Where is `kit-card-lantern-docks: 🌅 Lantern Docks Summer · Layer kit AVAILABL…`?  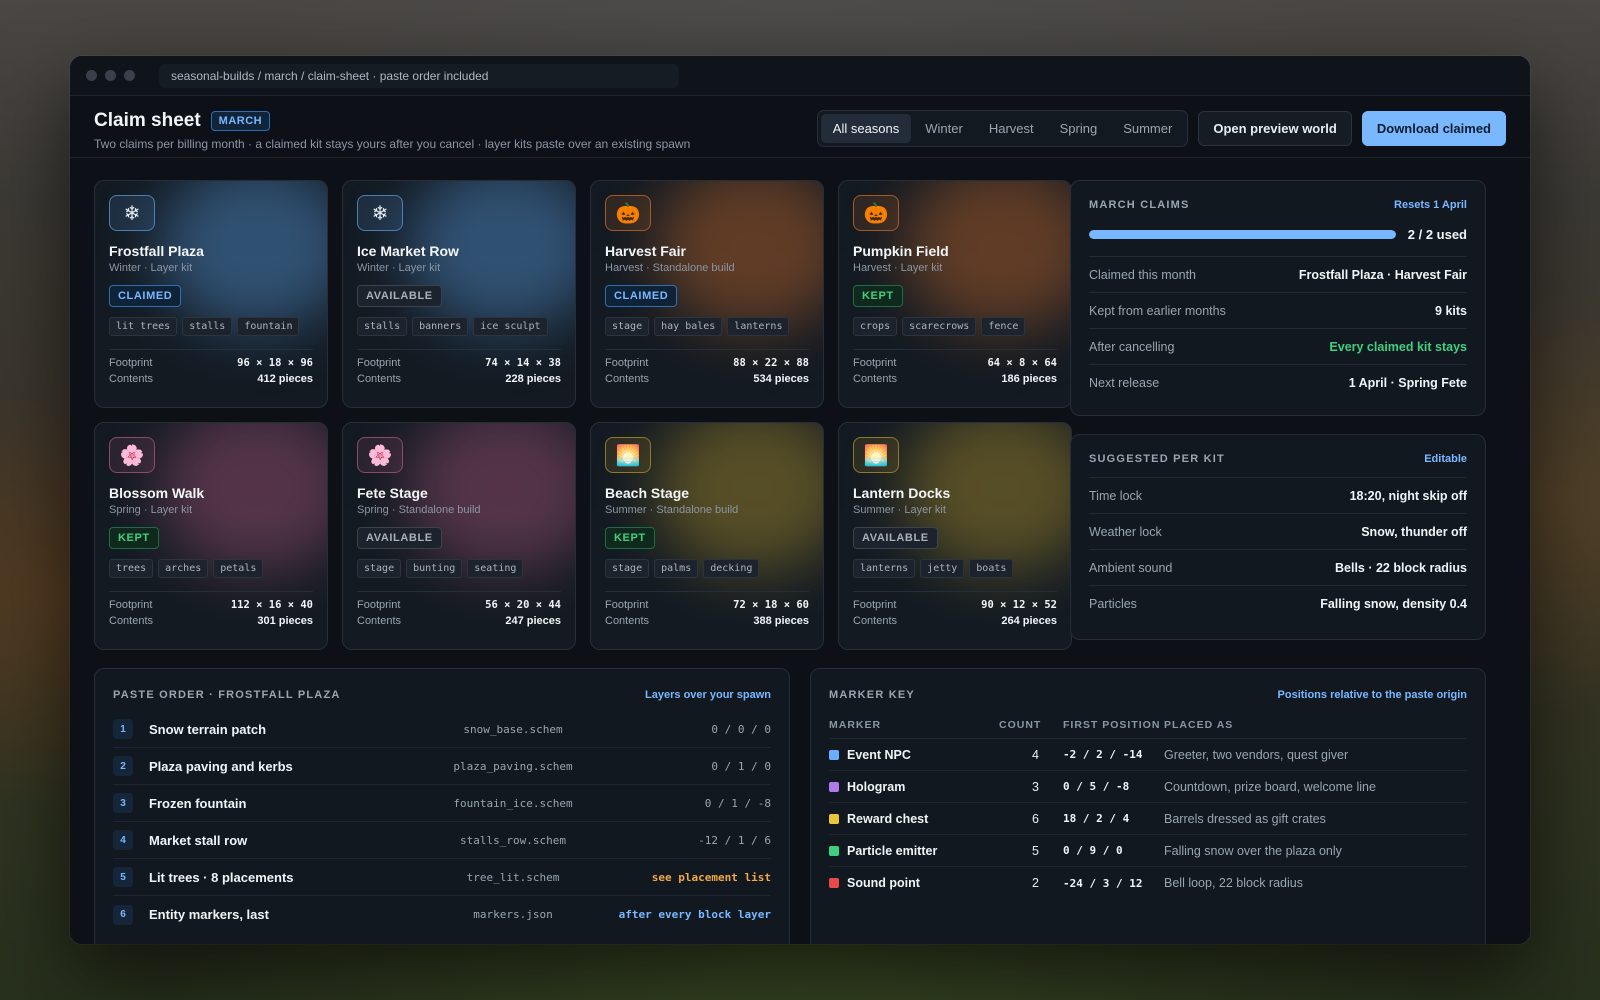
kit-card-lantern-docks: 🌅 Lantern Docks Summer · Layer kit AVAILABL… is located at coordinates (955, 536).